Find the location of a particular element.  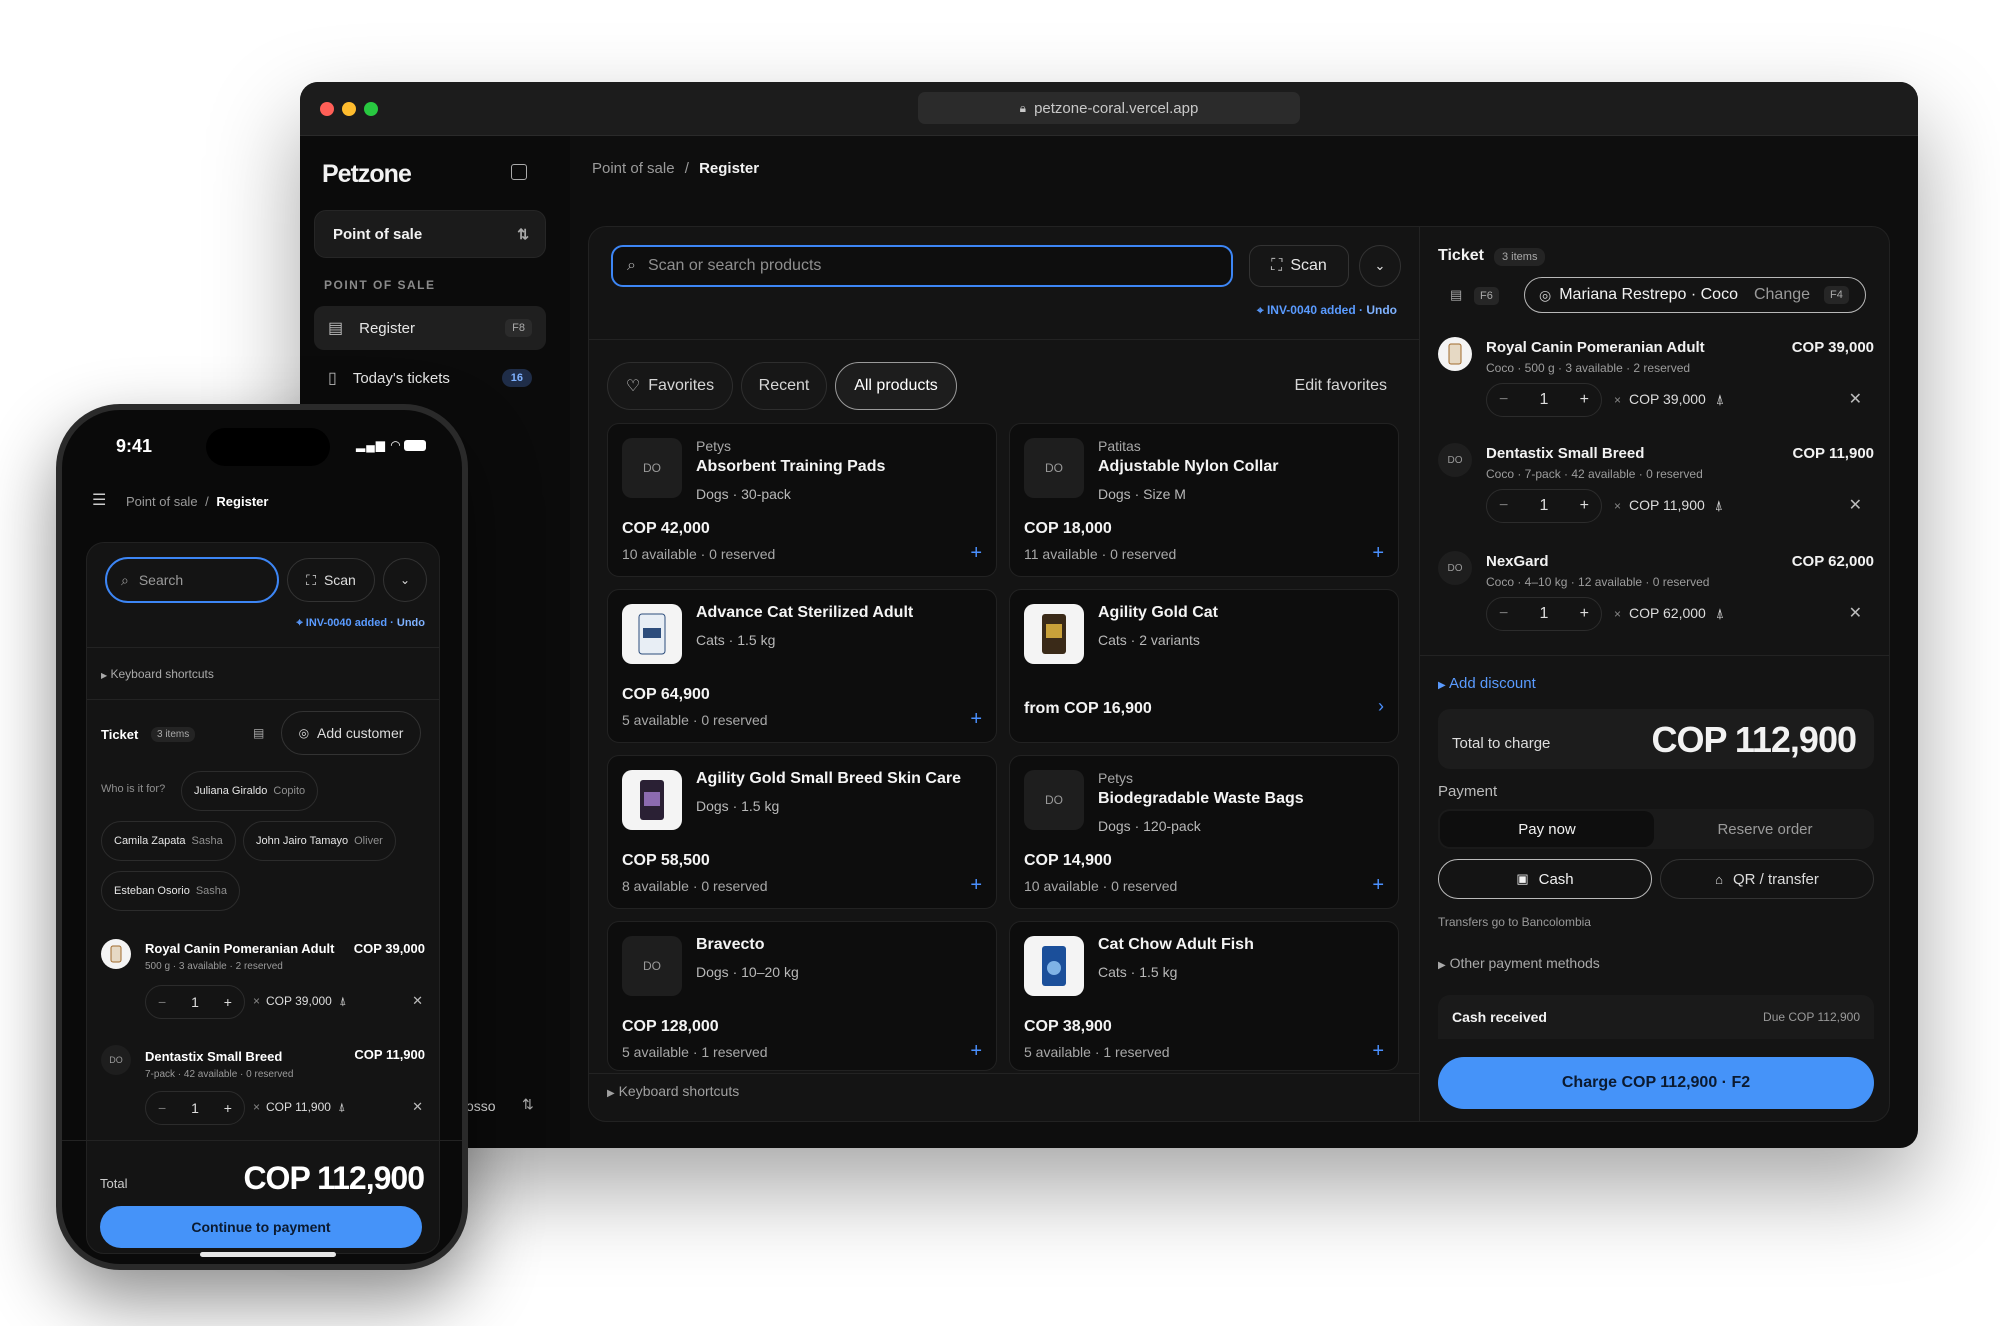

product-meta: Cats · 1.5 kg is located at coordinates (736, 640).